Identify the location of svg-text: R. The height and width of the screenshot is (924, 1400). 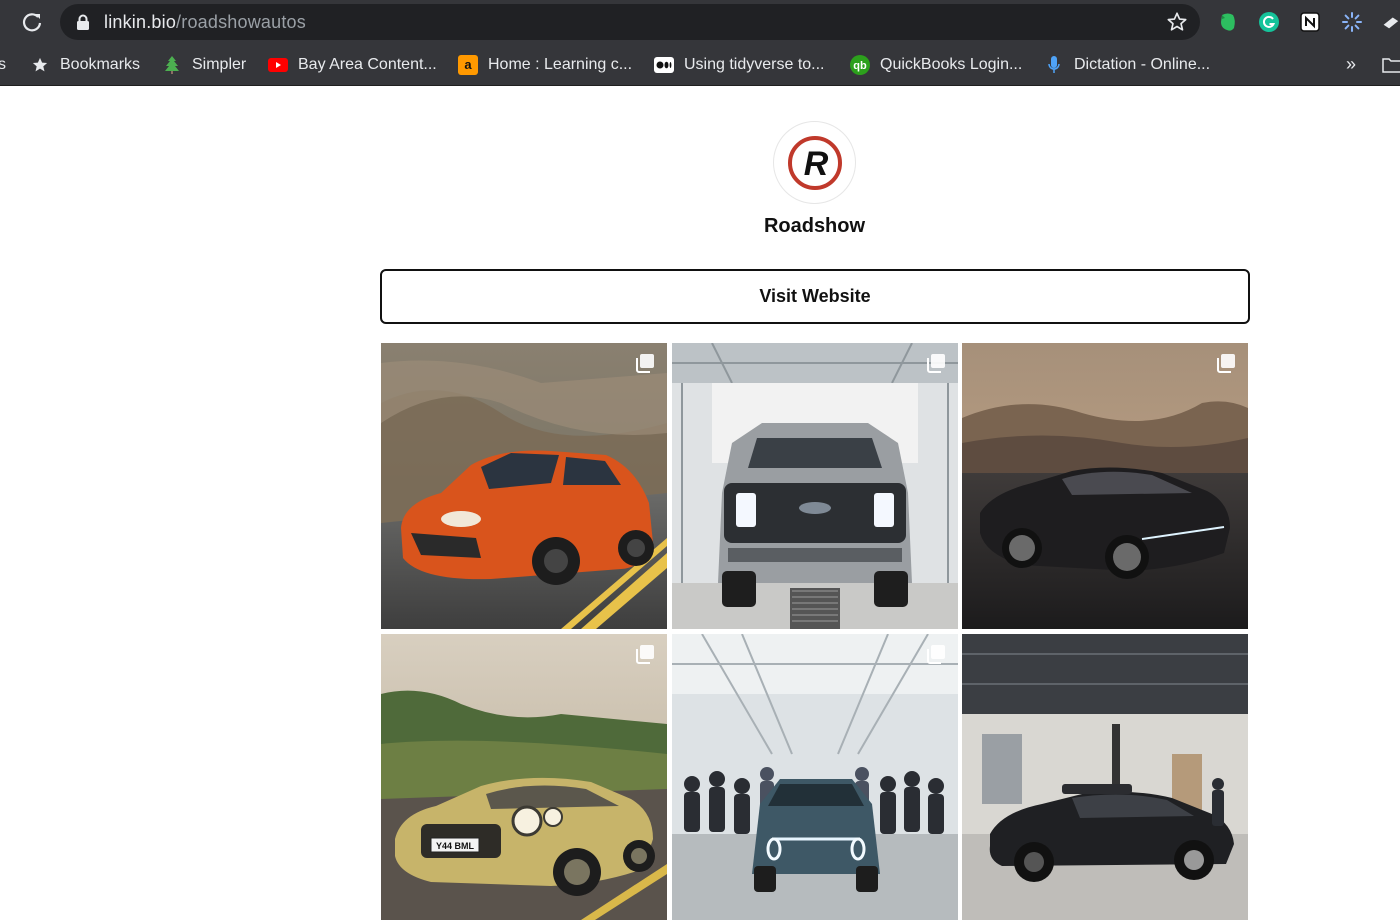
(815, 164).